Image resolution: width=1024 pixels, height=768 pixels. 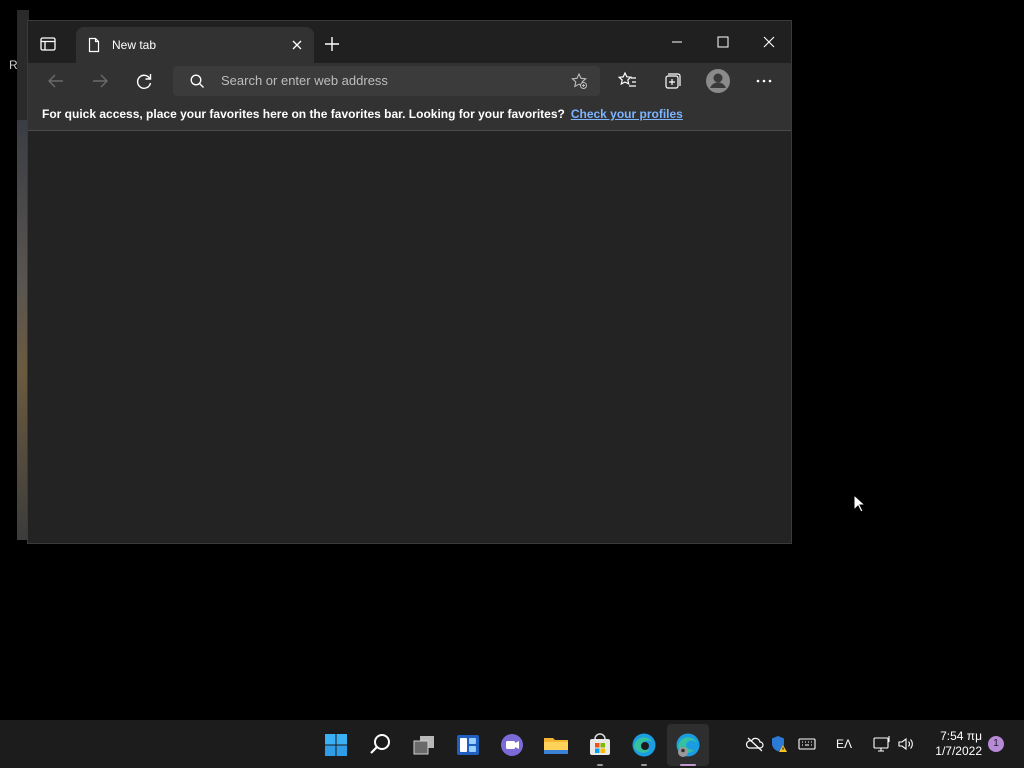 What do you see at coordinates (688, 765) in the screenshot?
I see `edge-active-indicator` at bounding box center [688, 765].